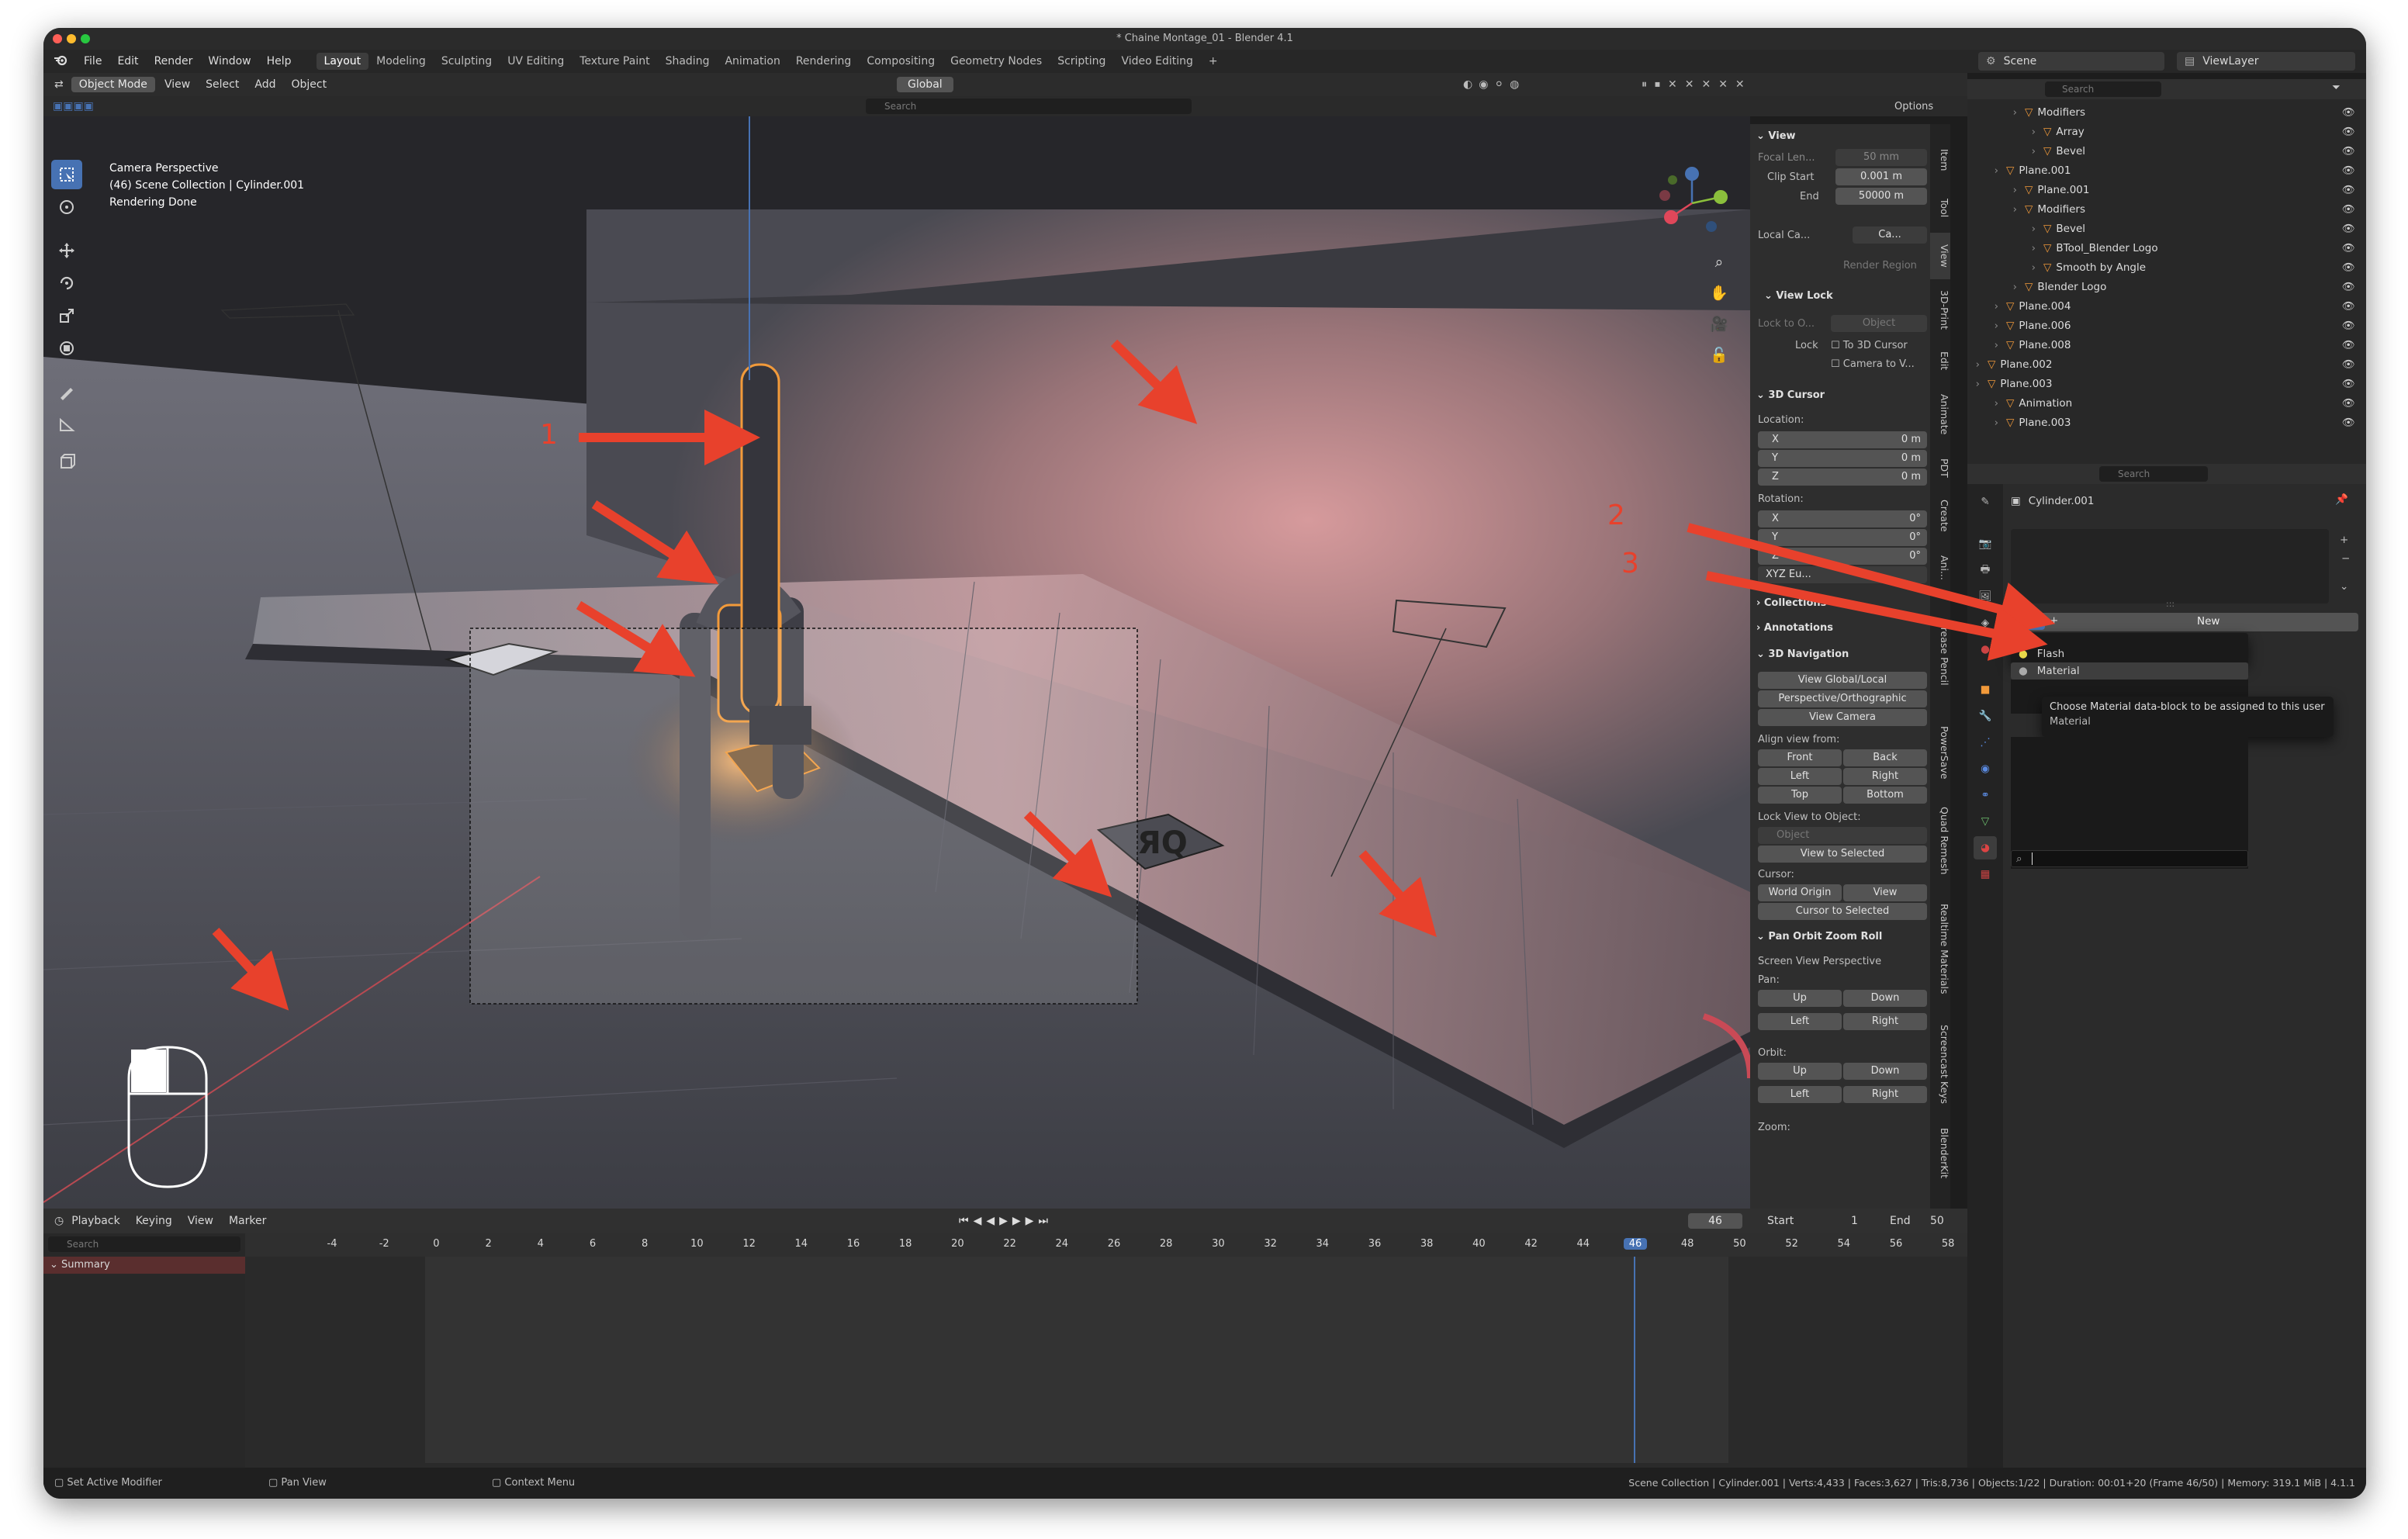 The image size is (2408, 1539). What do you see at coordinates (1798, 296) in the screenshot?
I see `view-lock-header: ⌄ View Lock` at bounding box center [1798, 296].